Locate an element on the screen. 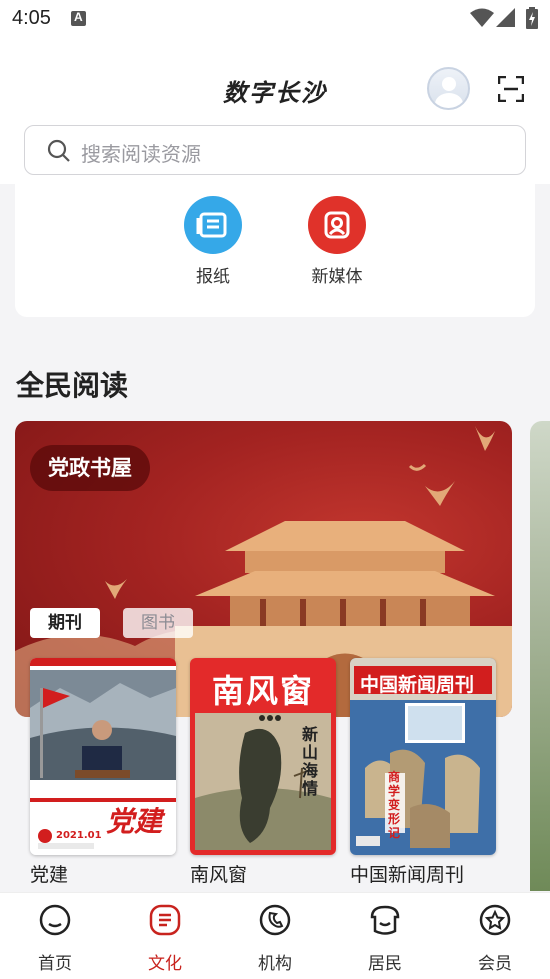  book-title: 中国新闻周刊 is located at coordinates (407, 875).